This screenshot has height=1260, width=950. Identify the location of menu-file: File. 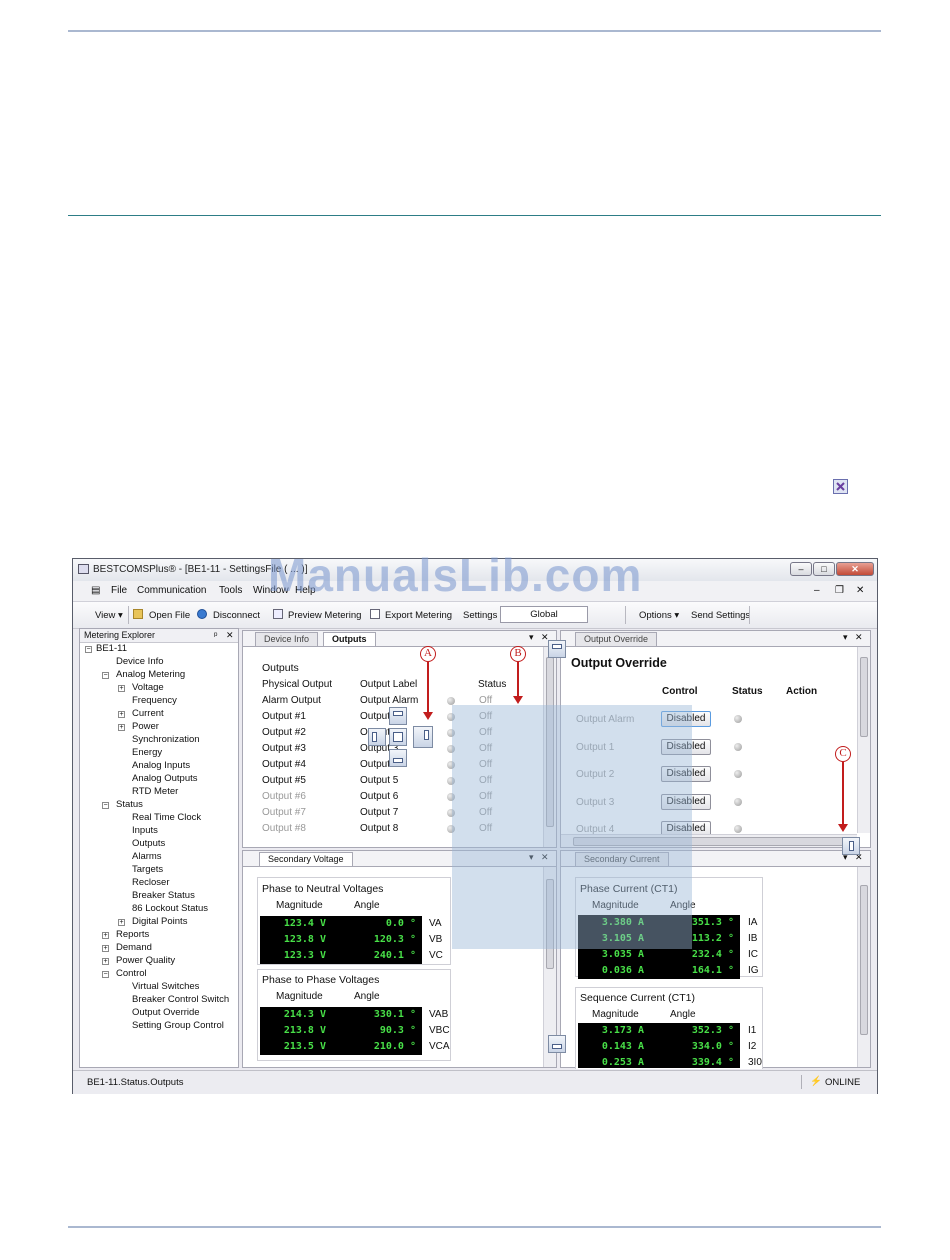
(119, 590).